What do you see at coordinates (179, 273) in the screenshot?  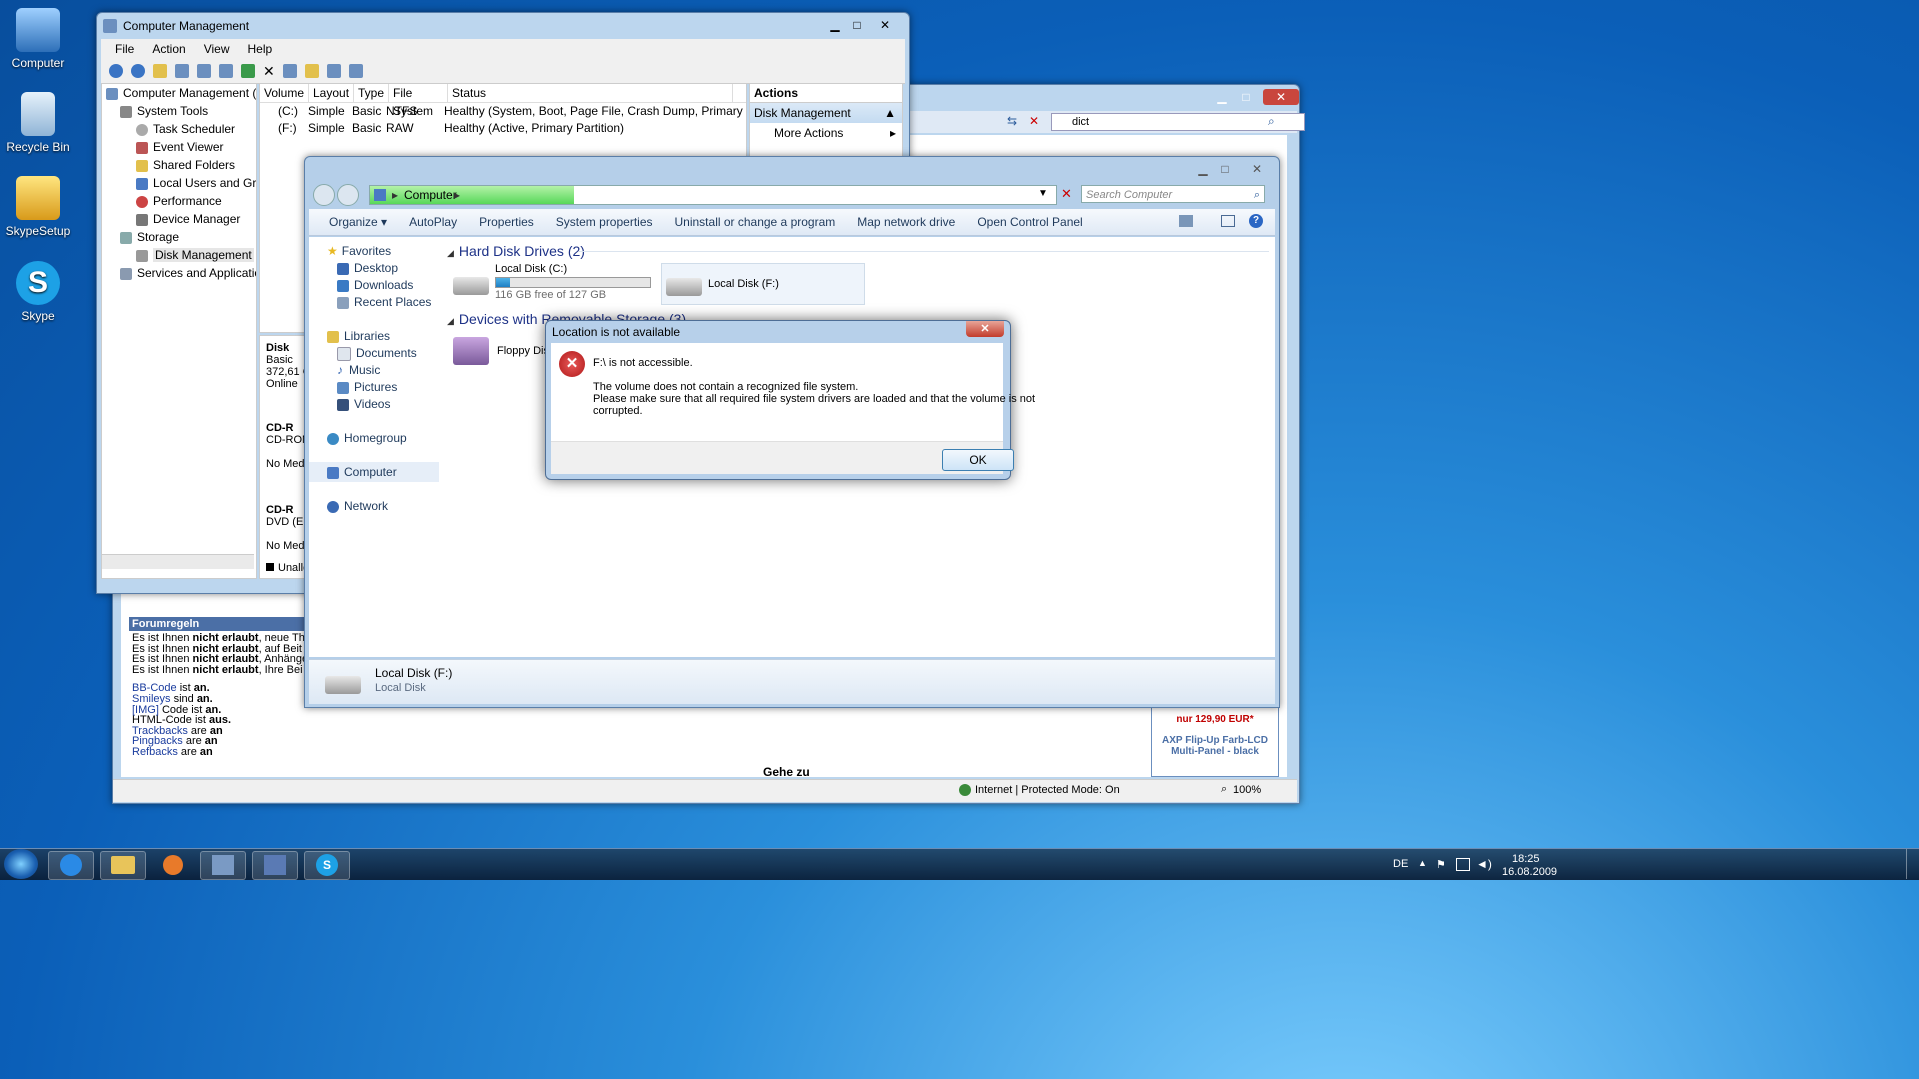 I see `tree-services-apps: Services and Applications` at bounding box center [179, 273].